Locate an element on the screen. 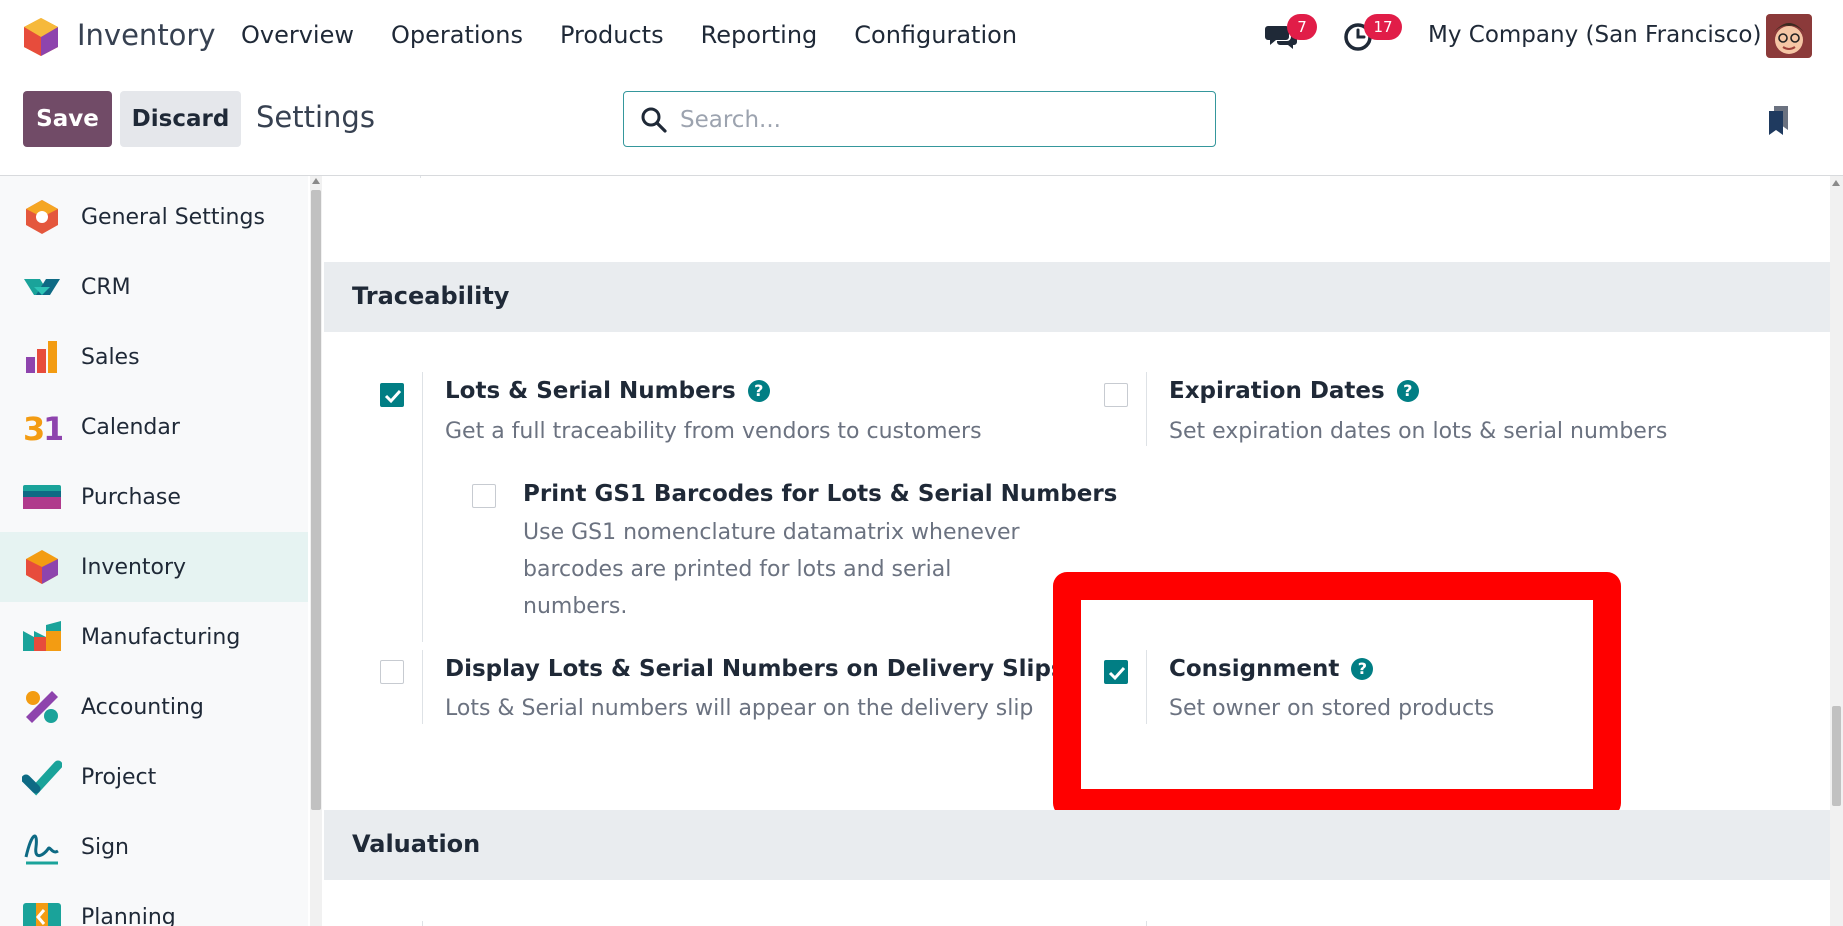 The width and height of the screenshot is (1843, 926). bookmark-icon is located at coordinates (1779, 120).